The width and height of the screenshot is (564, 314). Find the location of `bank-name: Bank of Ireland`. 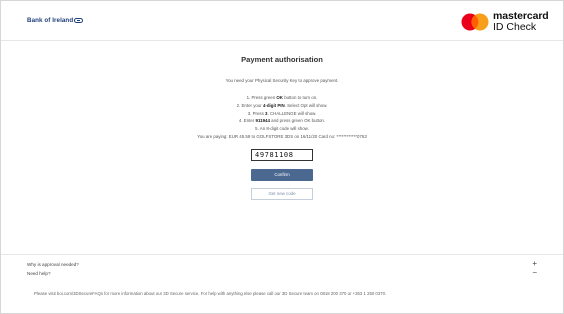

bank-name: Bank of Ireland is located at coordinates (50, 20).